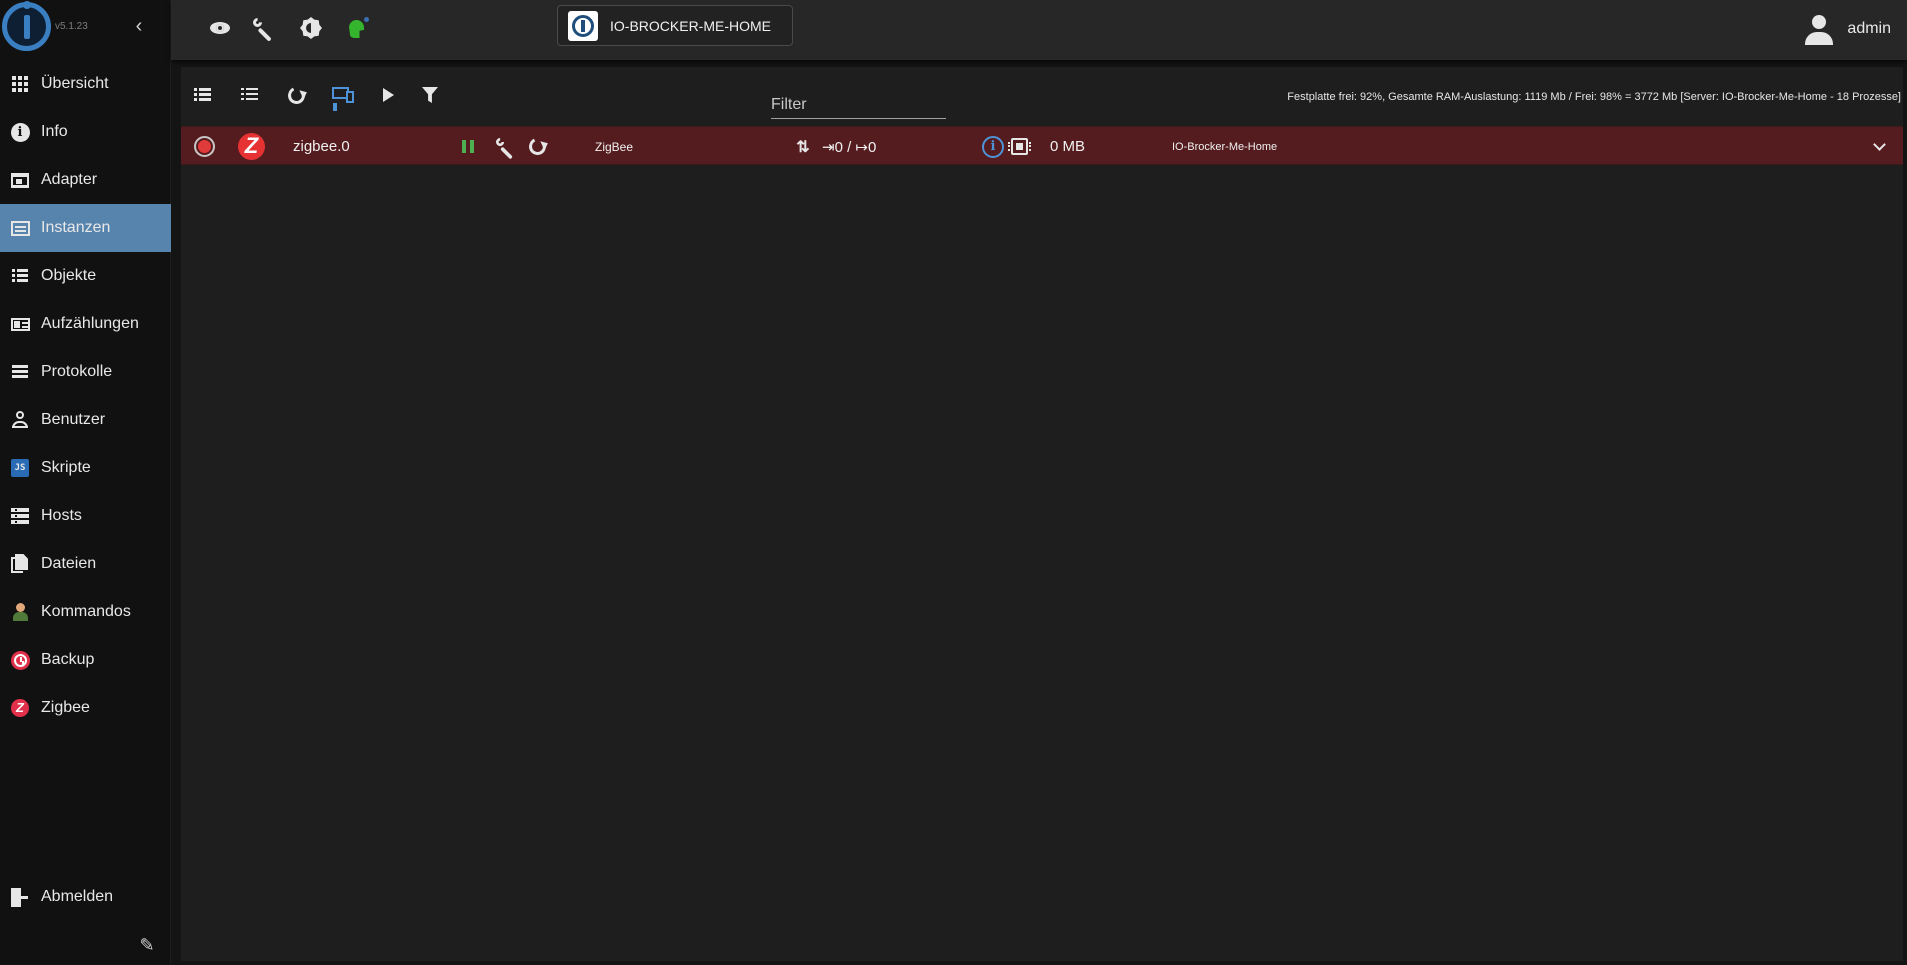 The width and height of the screenshot is (1907, 965). Describe the element at coordinates (69, 563) in the screenshot. I see `sidebar-item-label: Dateien` at that location.